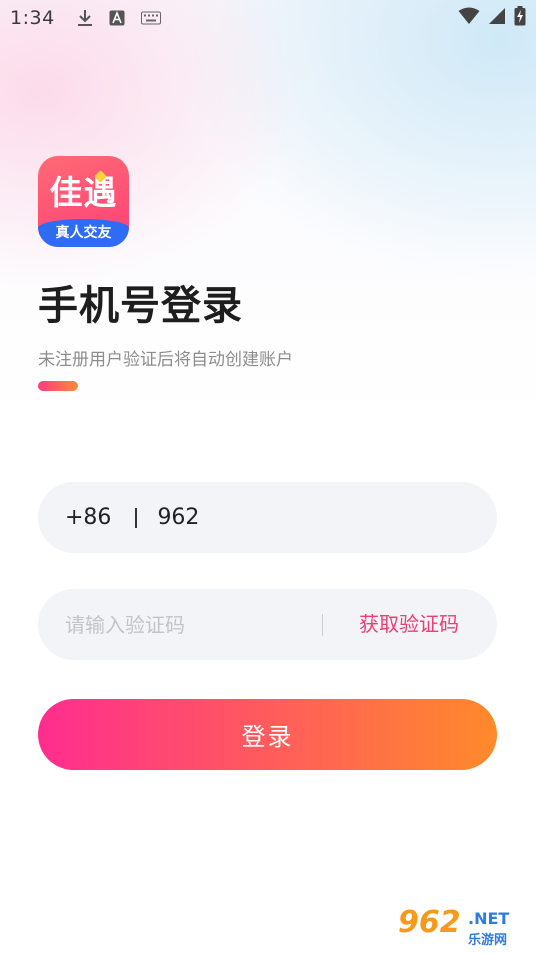 The height and width of the screenshot is (954, 536). What do you see at coordinates (409, 624) in the screenshot?
I see `get-code-button: 获取验证码` at bounding box center [409, 624].